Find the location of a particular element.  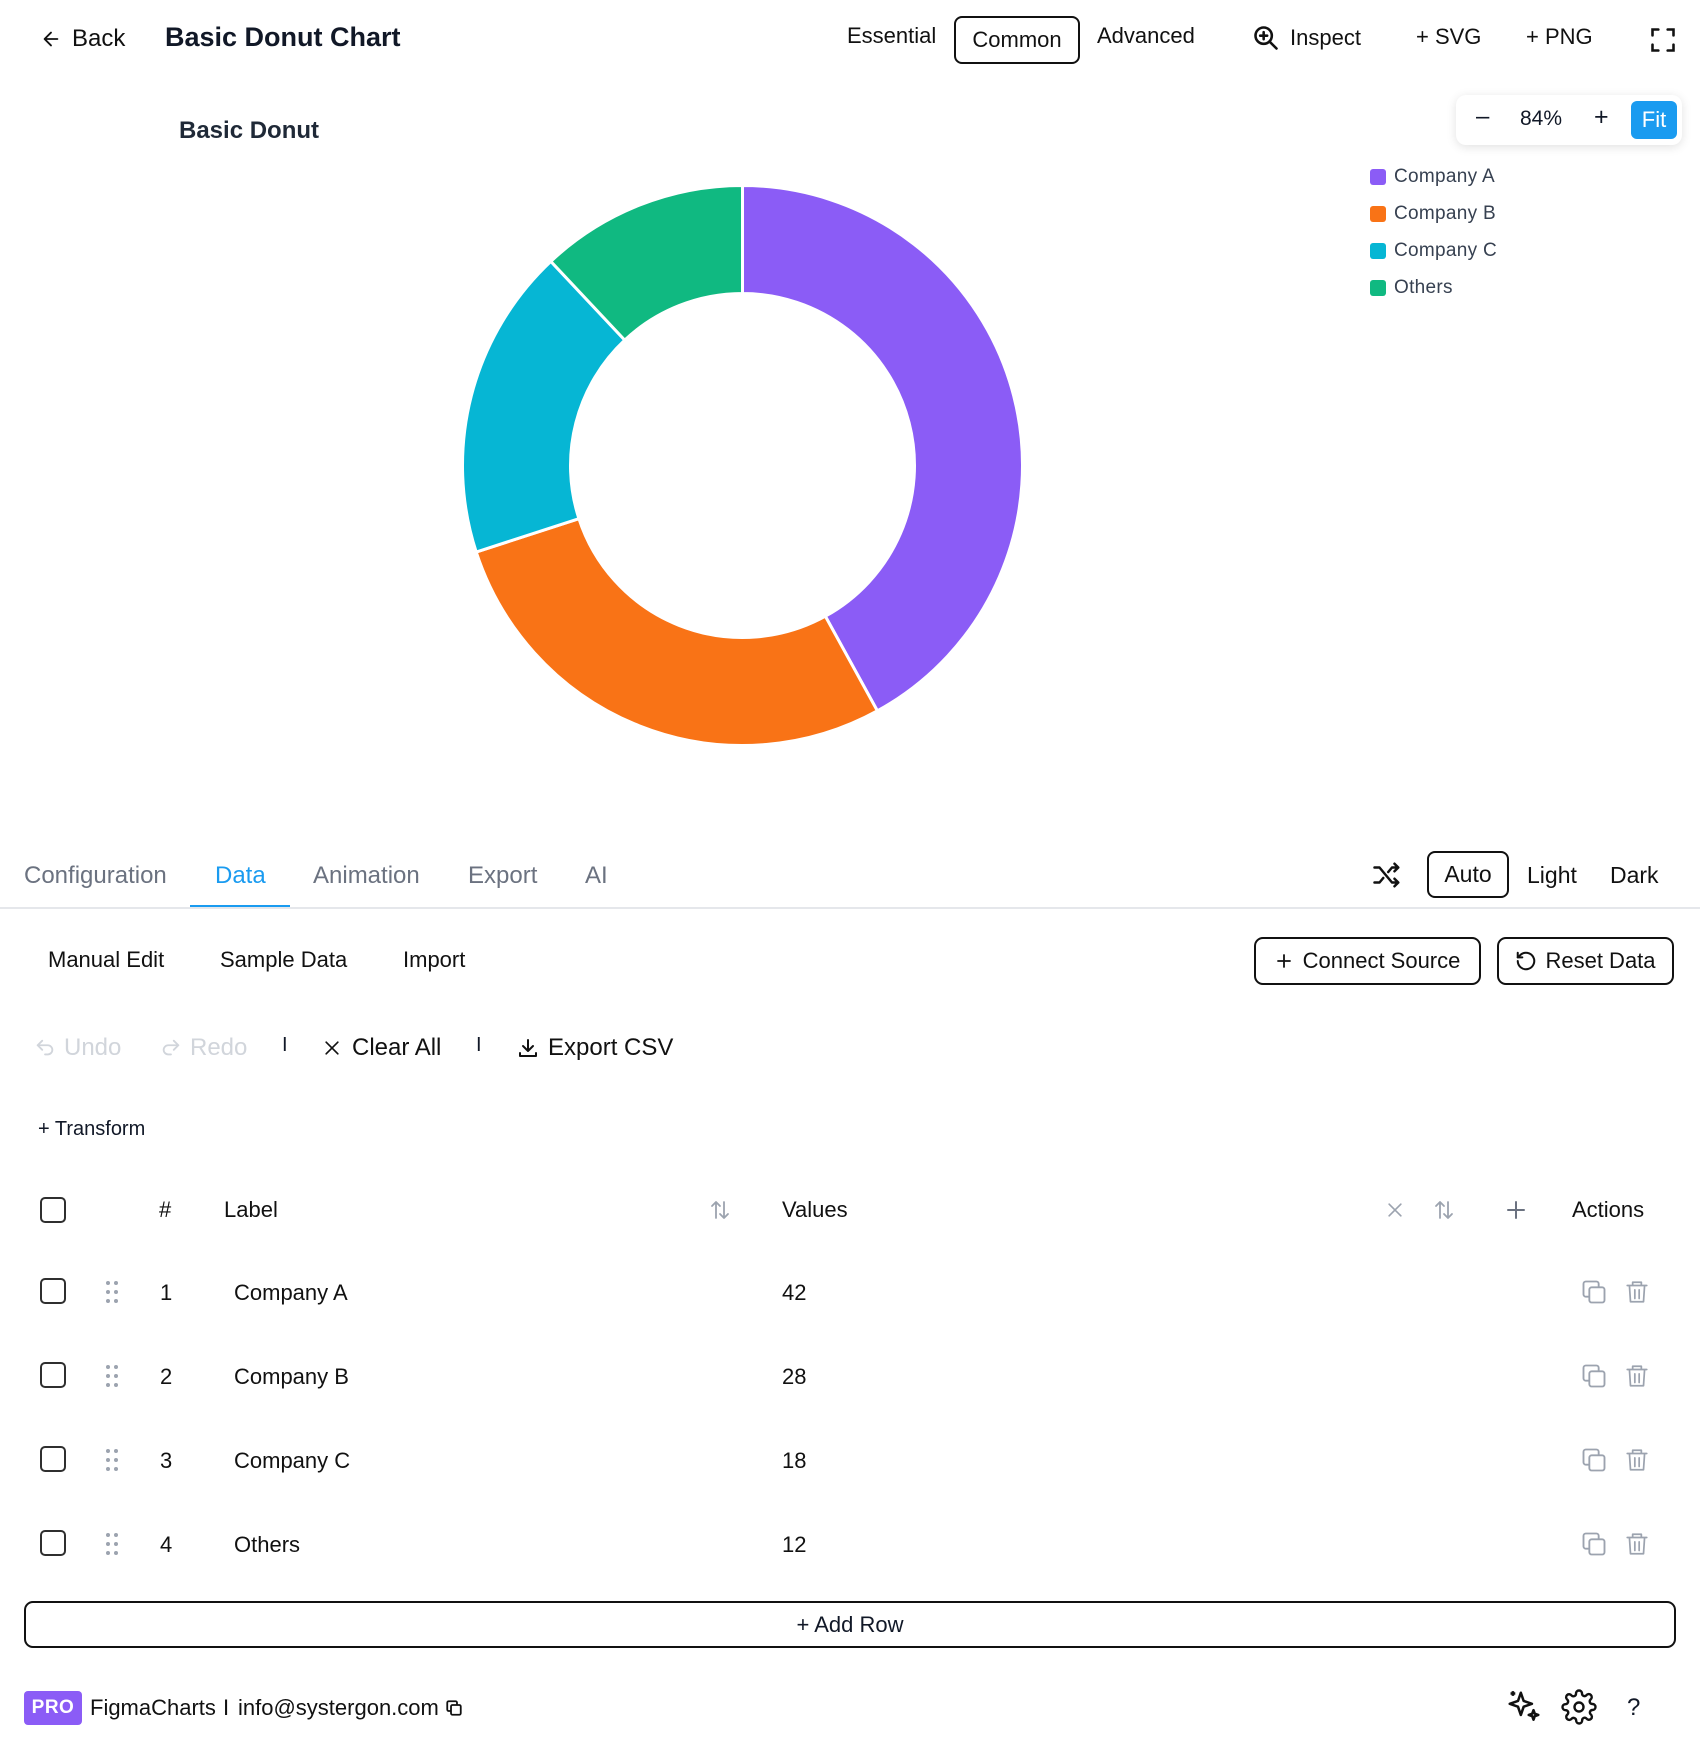

close-icon is located at coordinates (332, 1048).